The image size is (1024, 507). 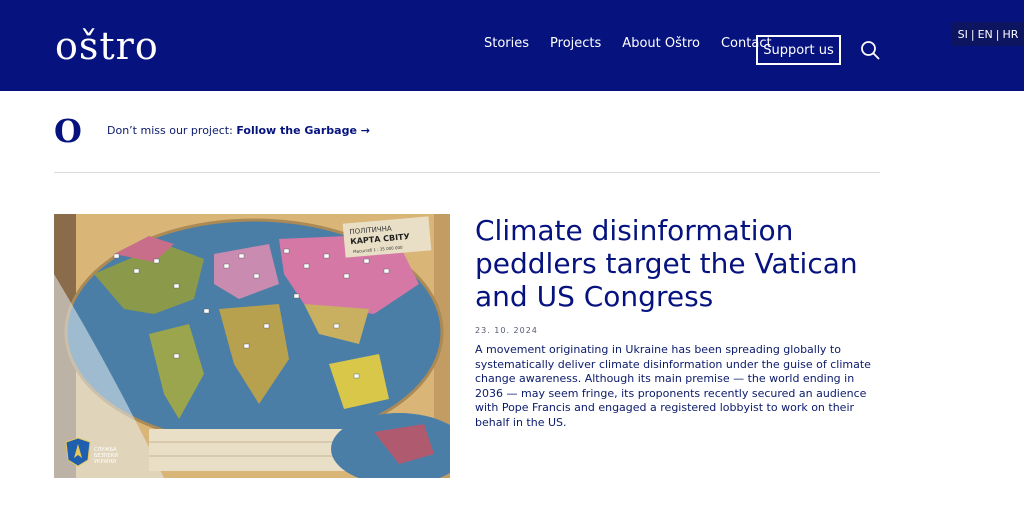 What do you see at coordinates (870, 50) in the screenshot?
I see `search-icon` at bounding box center [870, 50].